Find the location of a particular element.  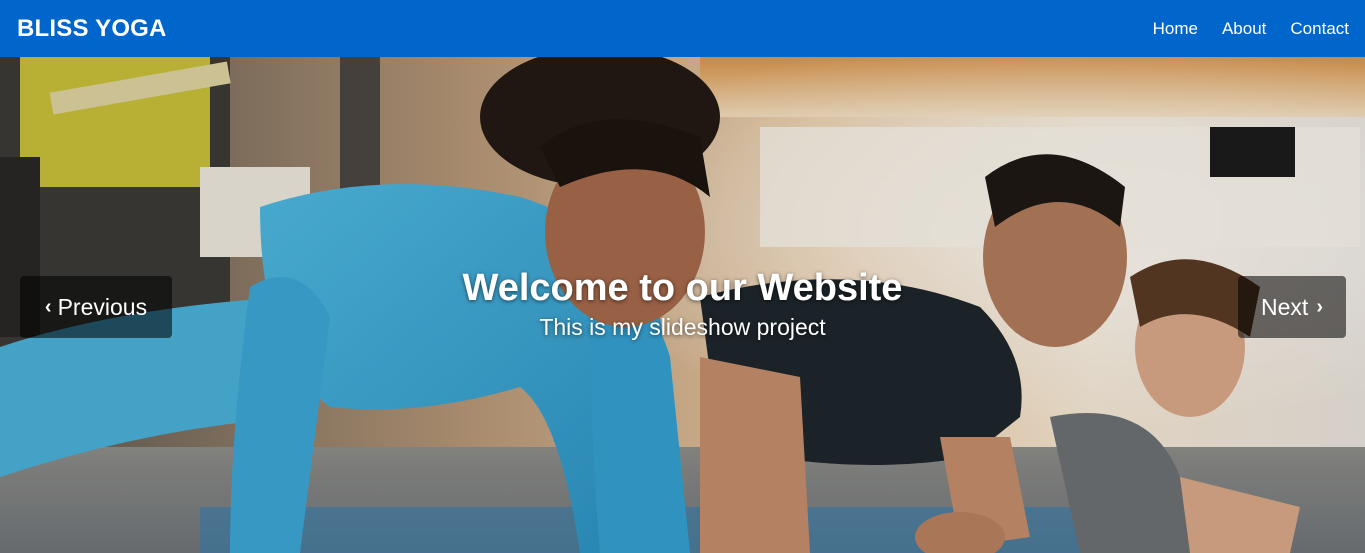

chevron-left-icon: ‹ is located at coordinates (48, 306).